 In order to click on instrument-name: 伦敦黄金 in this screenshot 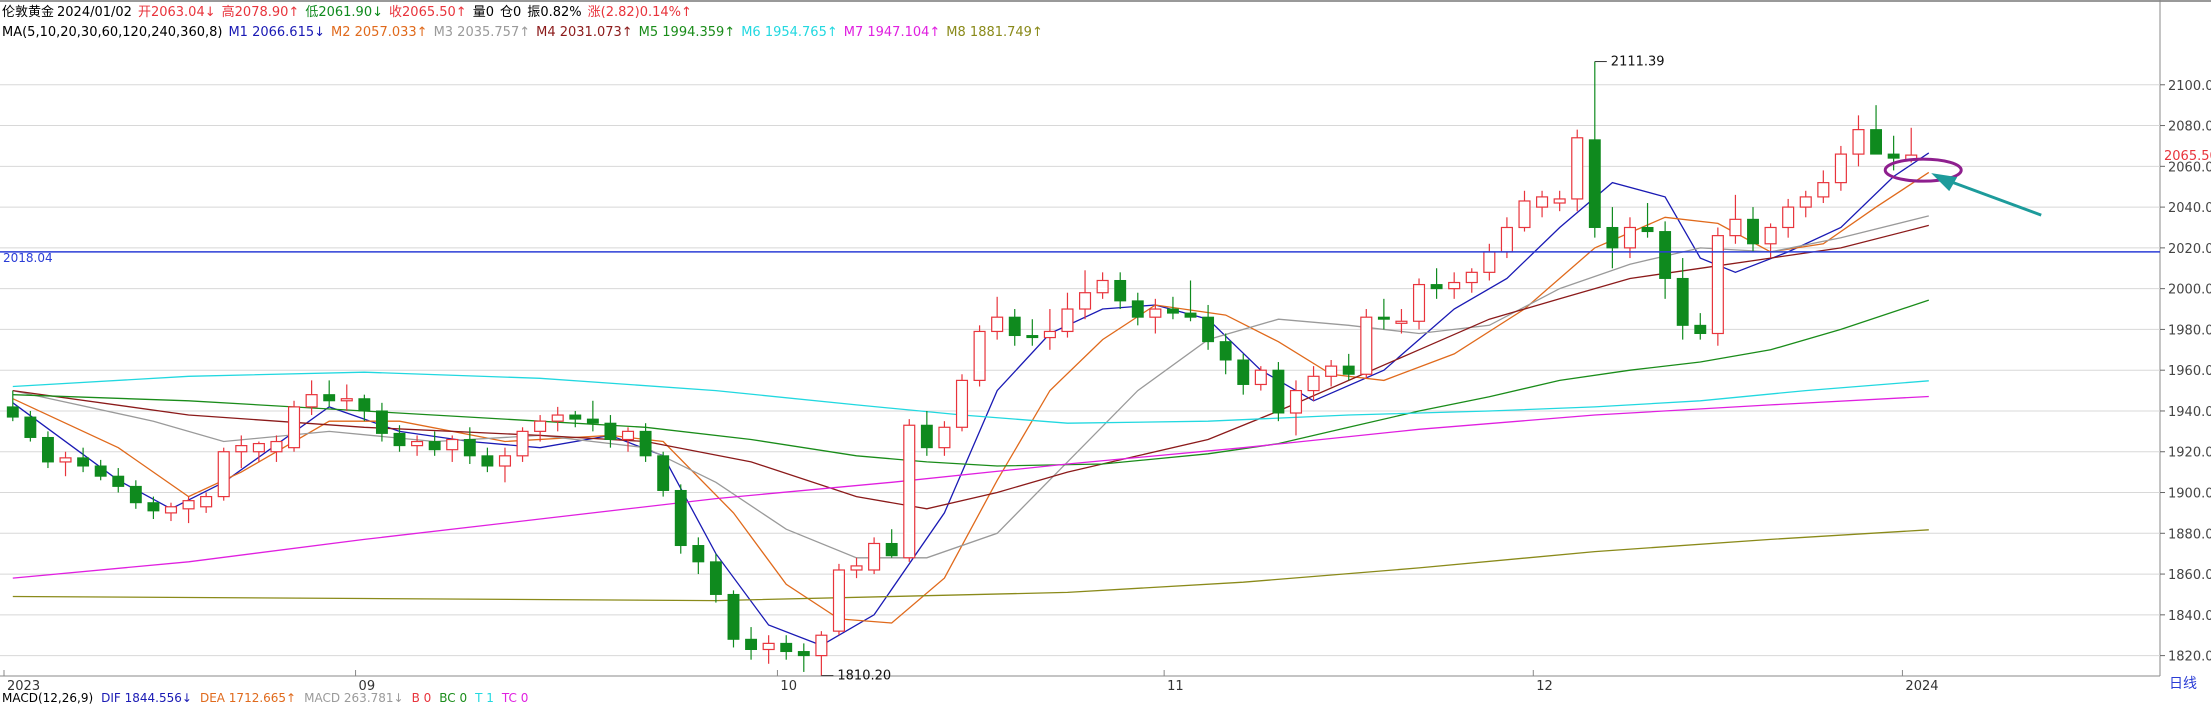, I will do `click(28, 12)`.